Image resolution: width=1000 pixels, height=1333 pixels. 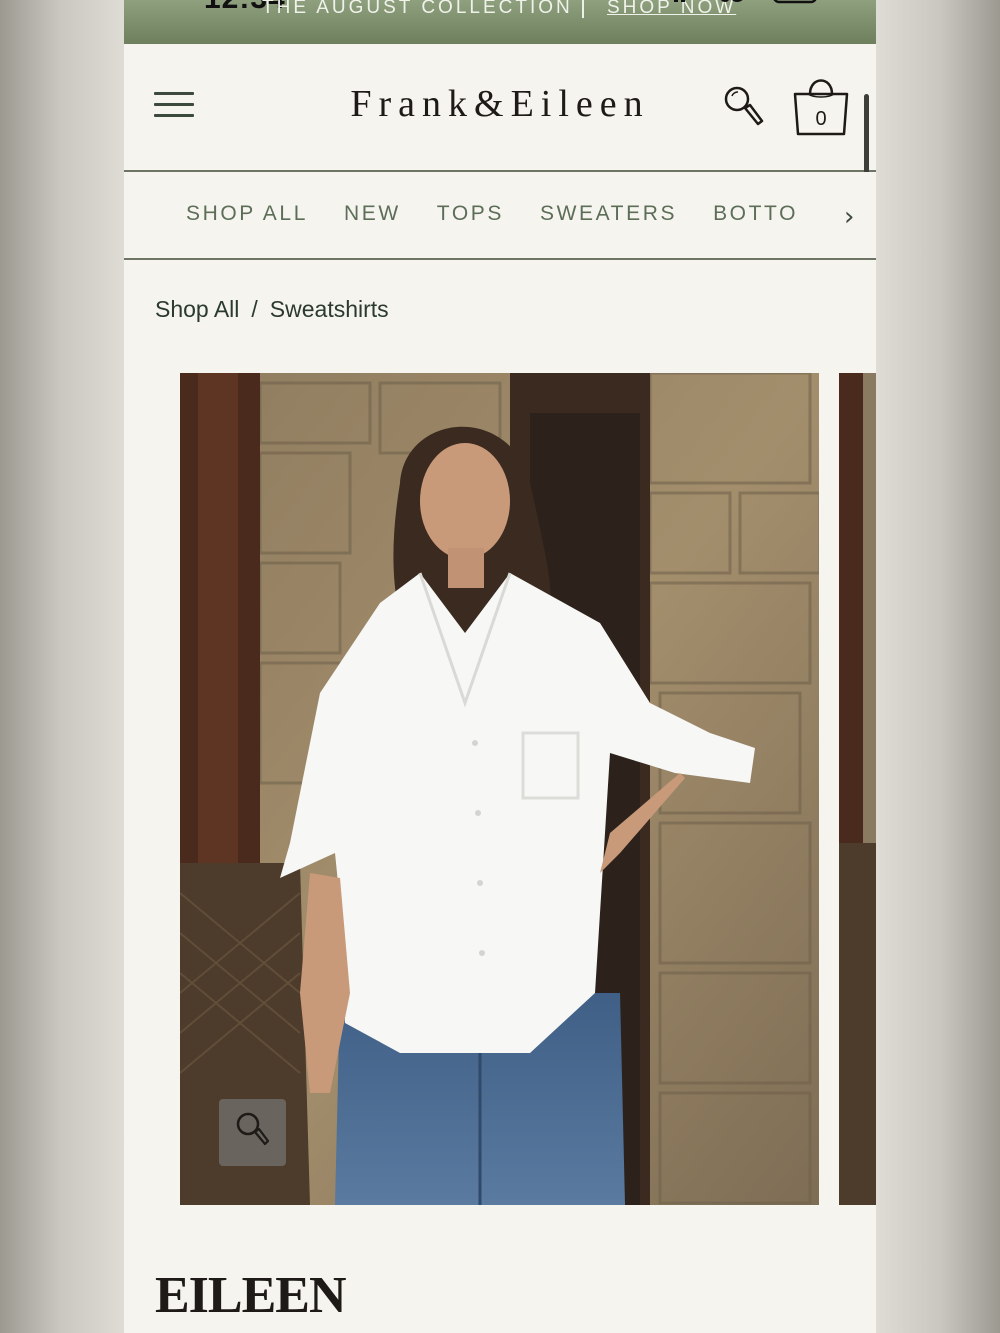 I want to click on next-product-image, so click(x=857, y=789).